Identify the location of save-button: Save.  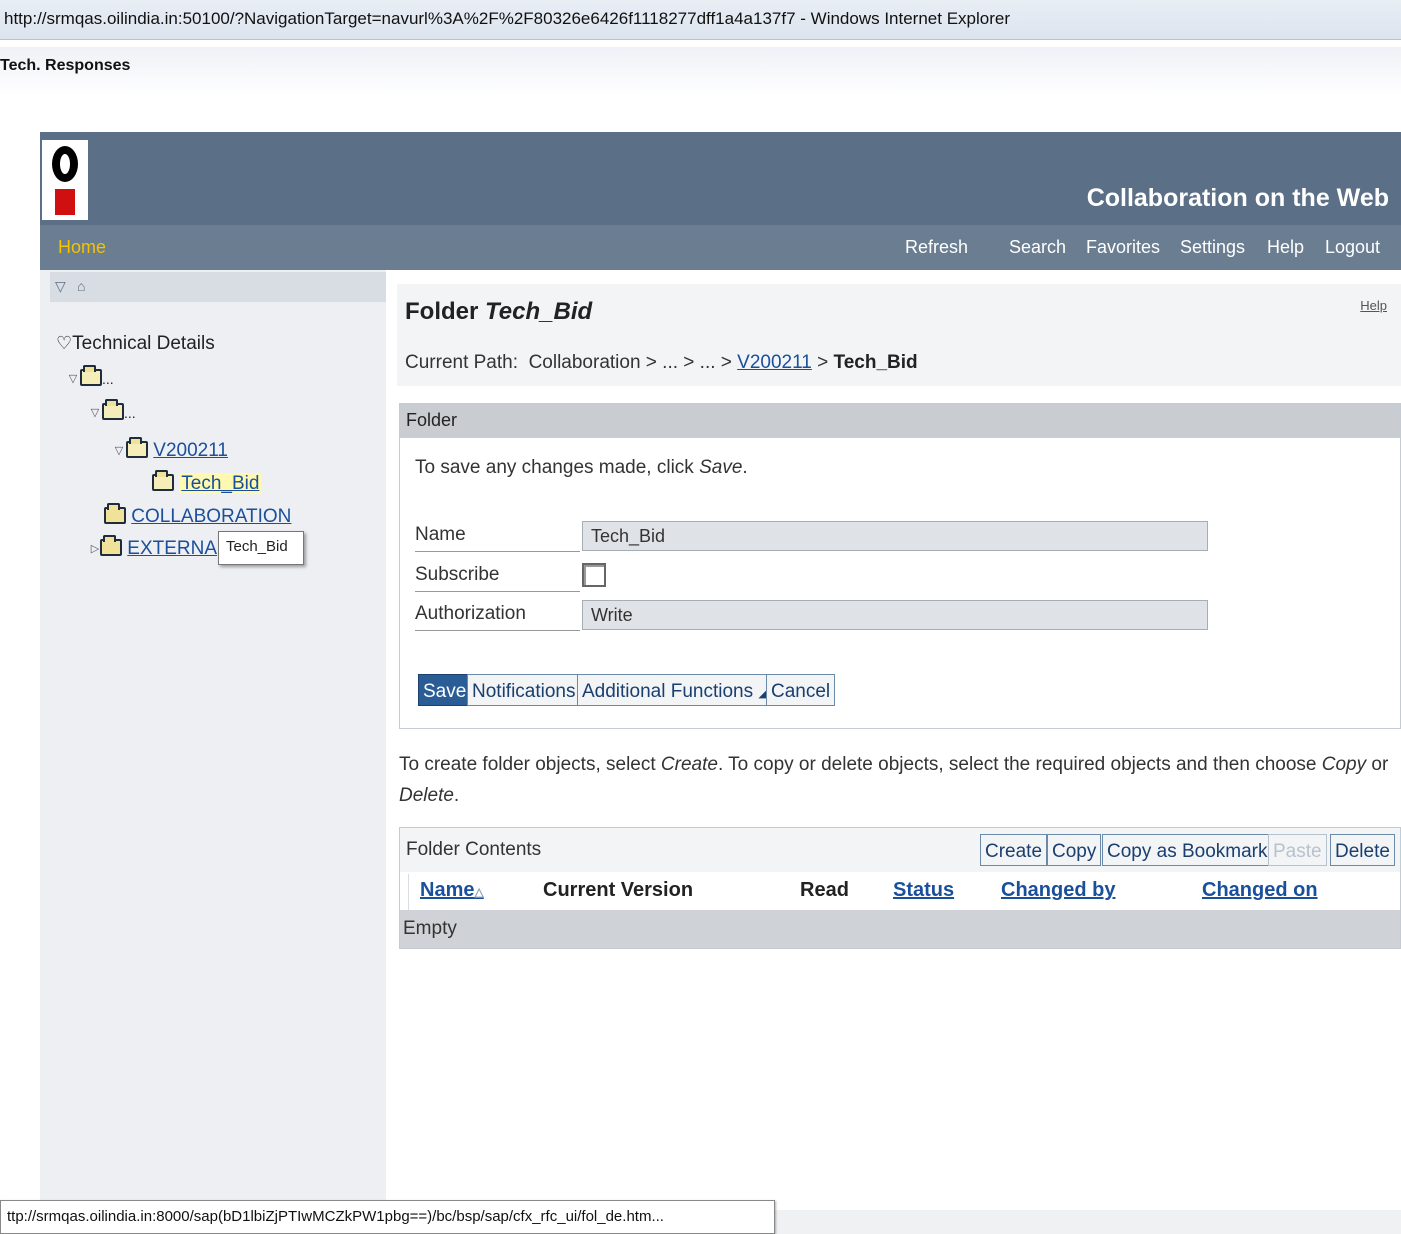
(445, 690).